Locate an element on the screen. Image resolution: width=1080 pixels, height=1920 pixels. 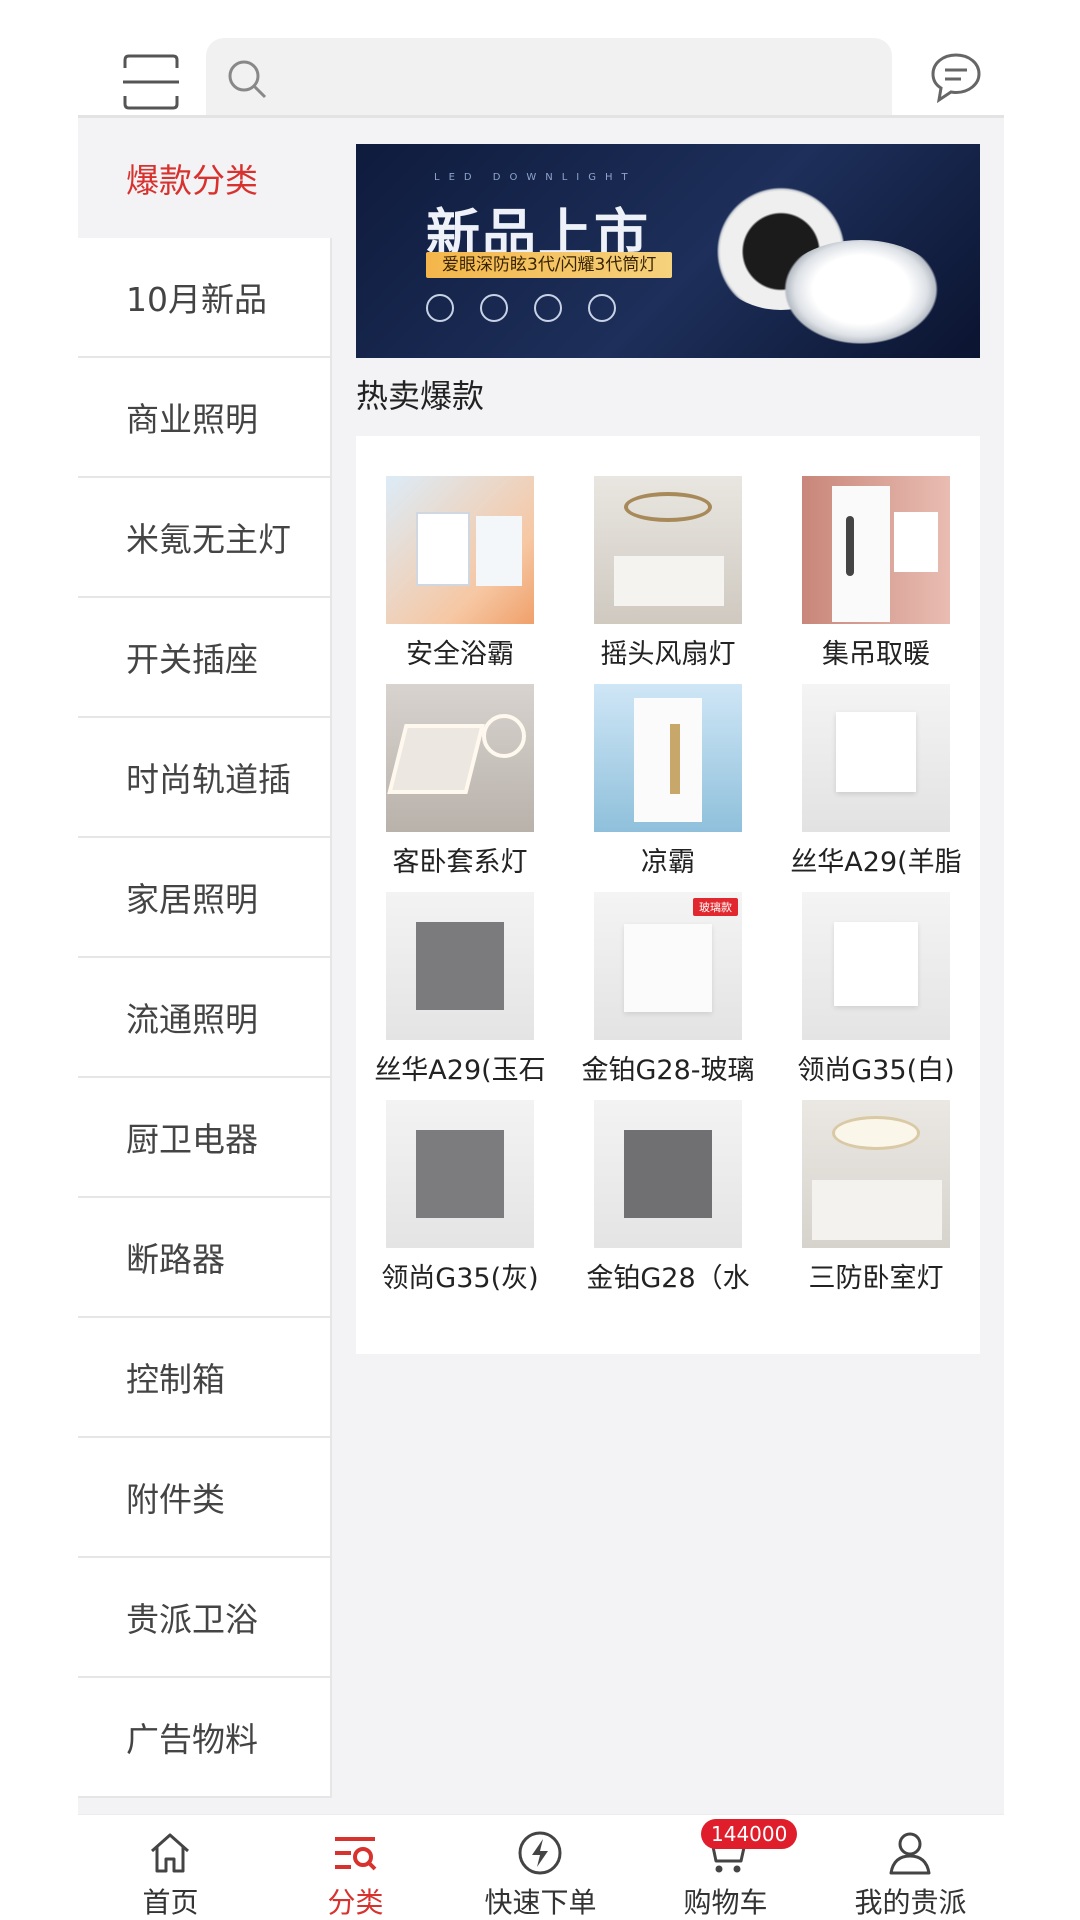
product-tile: 玻璃款 金铂G28-玻璃 is located at coordinates (668, 989).